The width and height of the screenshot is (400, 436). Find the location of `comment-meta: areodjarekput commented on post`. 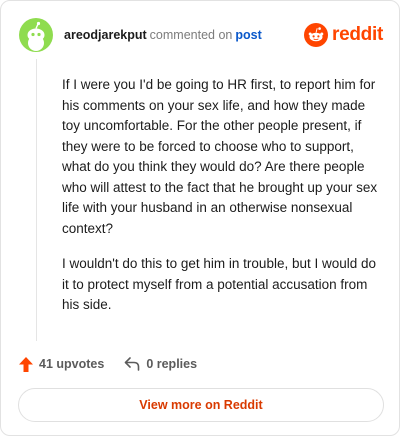

comment-meta: areodjarekput commented on post is located at coordinates (163, 35).